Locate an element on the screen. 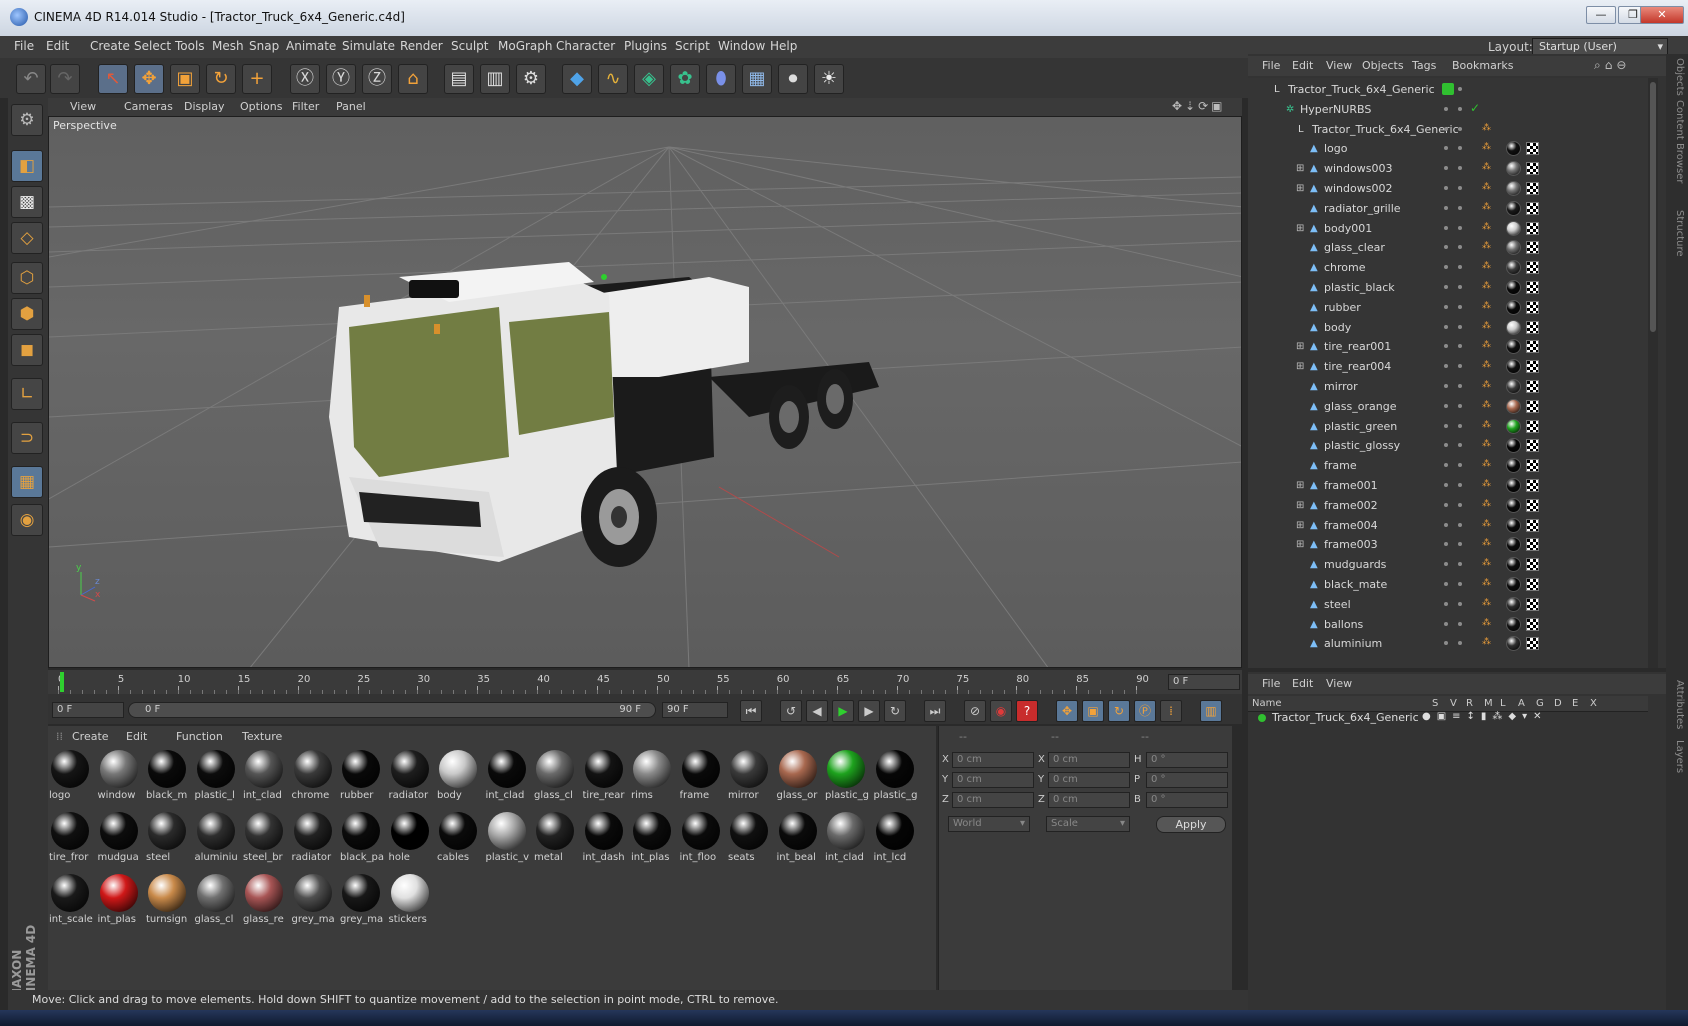 The image size is (1688, 1026). layer-column-v: V is located at coordinates (1453, 703).